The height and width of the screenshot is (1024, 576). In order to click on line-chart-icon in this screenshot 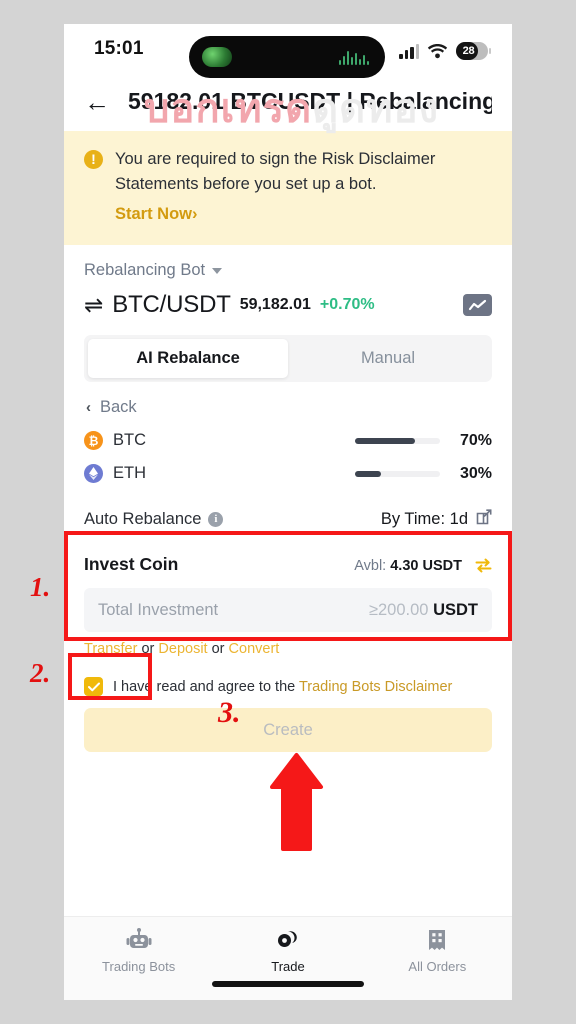, I will do `click(477, 305)`.